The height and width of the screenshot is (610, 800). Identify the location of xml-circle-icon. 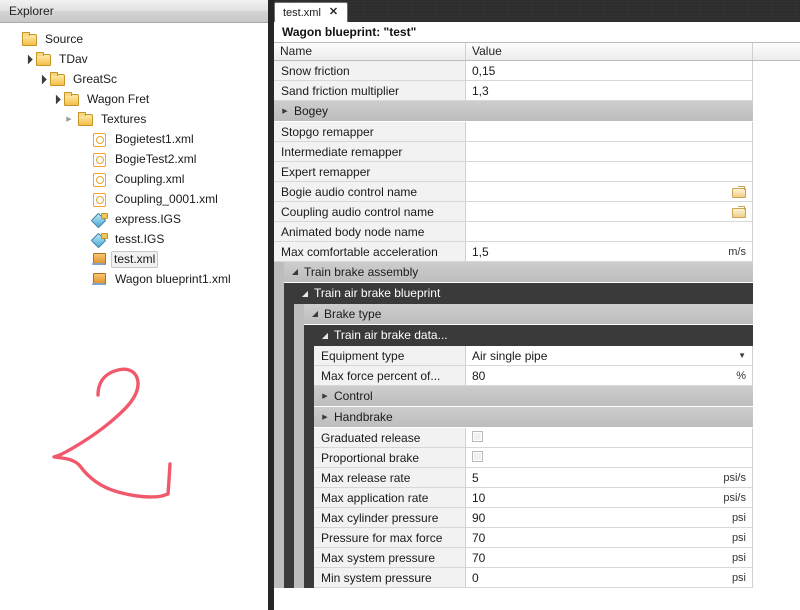
(99, 179).